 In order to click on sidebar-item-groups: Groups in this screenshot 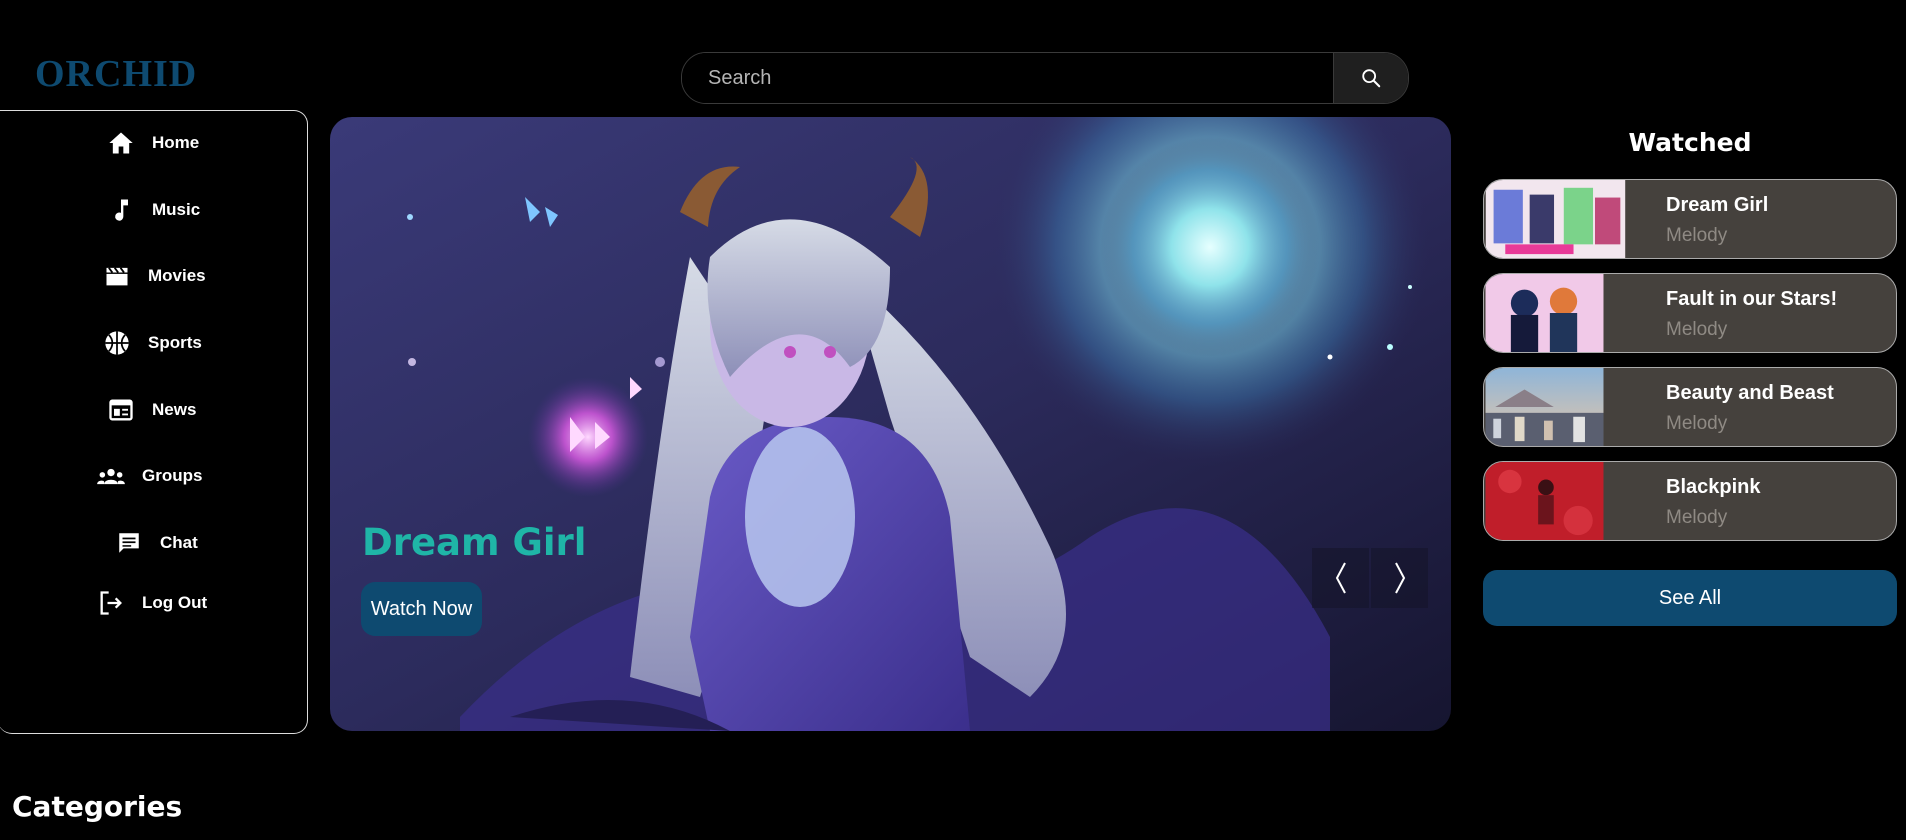, I will do `click(149, 476)`.